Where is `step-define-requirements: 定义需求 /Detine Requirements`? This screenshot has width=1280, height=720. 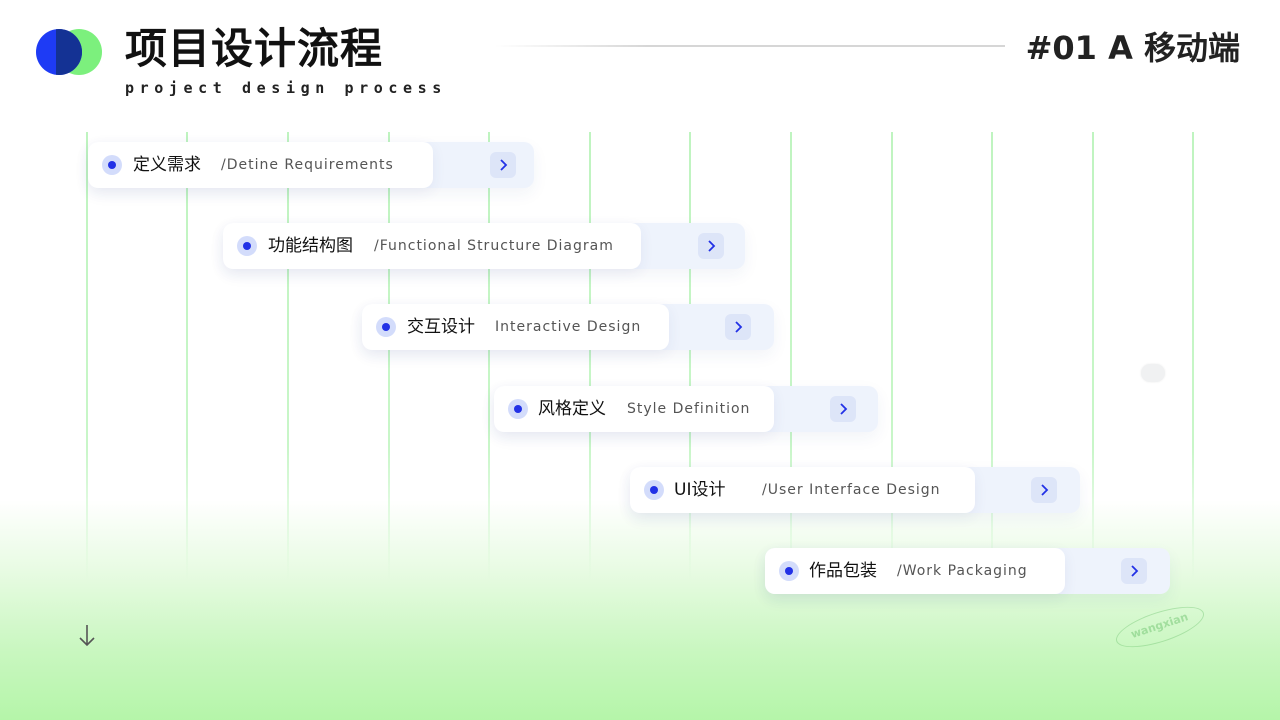
step-define-requirements: 定义需求 /Detine Requirements is located at coordinates (311, 165).